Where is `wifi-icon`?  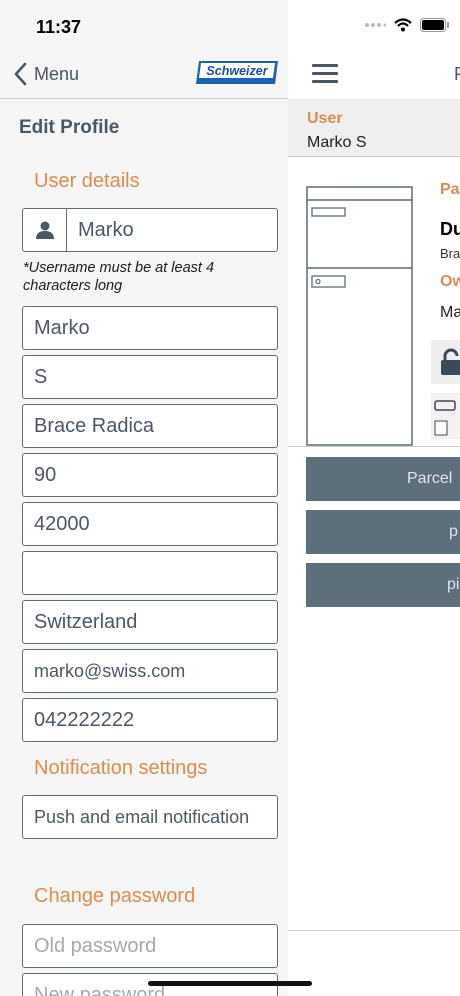 wifi-icon is located at coordinates (403, 25).